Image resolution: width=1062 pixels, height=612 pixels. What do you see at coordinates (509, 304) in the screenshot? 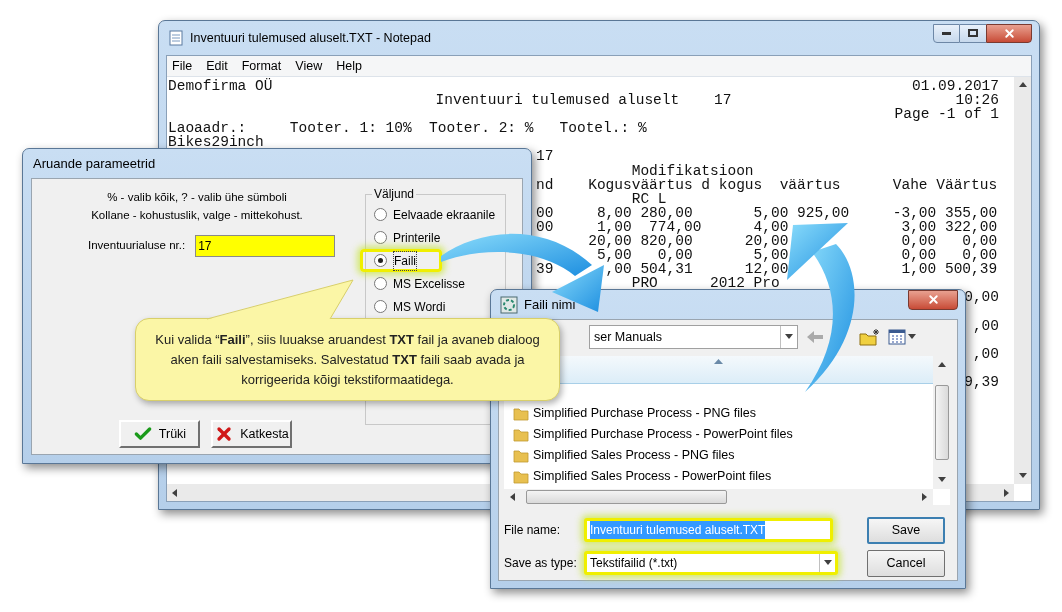
I see `app-icon` at bounding box center [509, 304].